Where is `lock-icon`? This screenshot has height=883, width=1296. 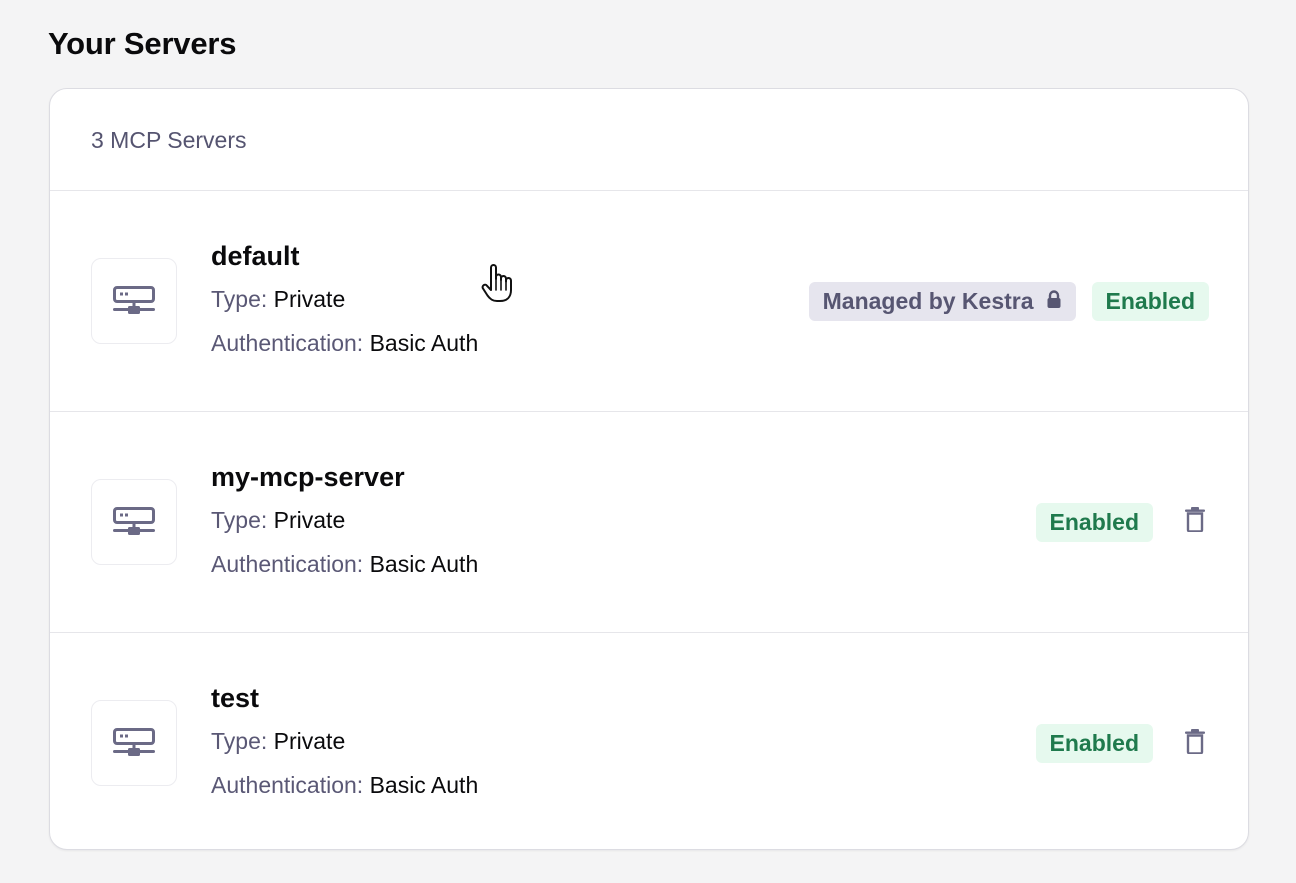 lock-icon is located at coordinates (1054, 301).